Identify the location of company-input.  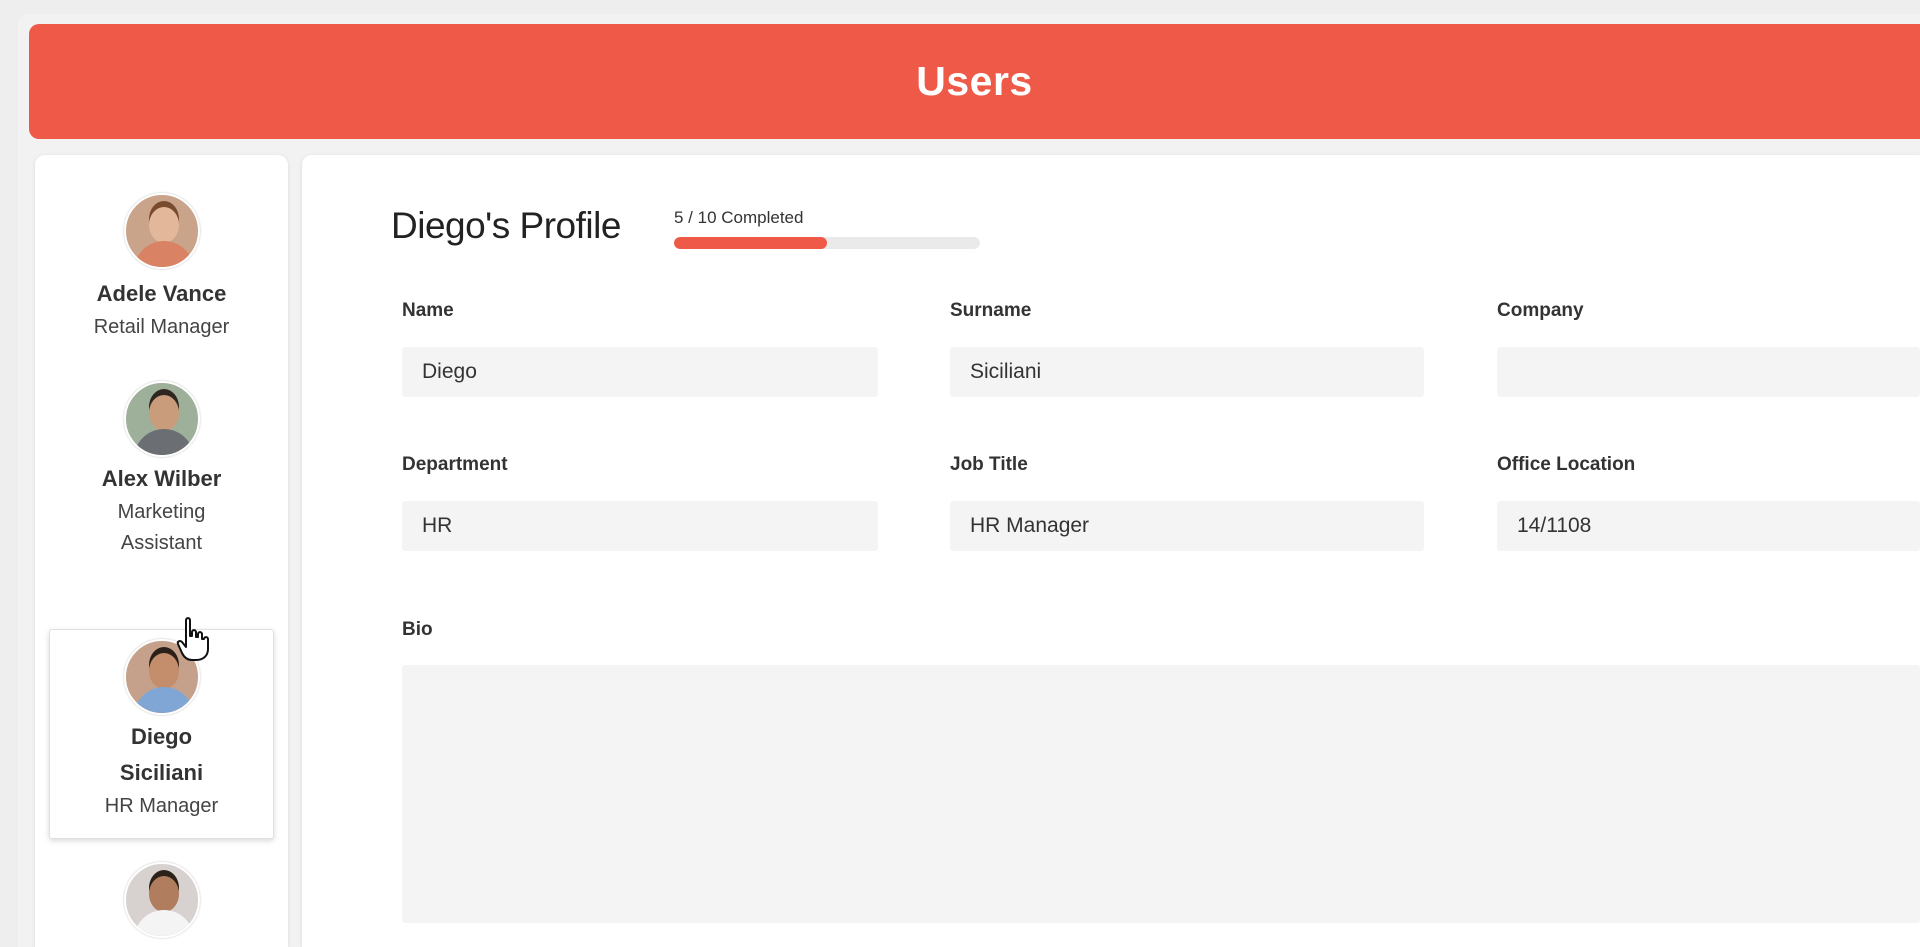
(1708, 372).